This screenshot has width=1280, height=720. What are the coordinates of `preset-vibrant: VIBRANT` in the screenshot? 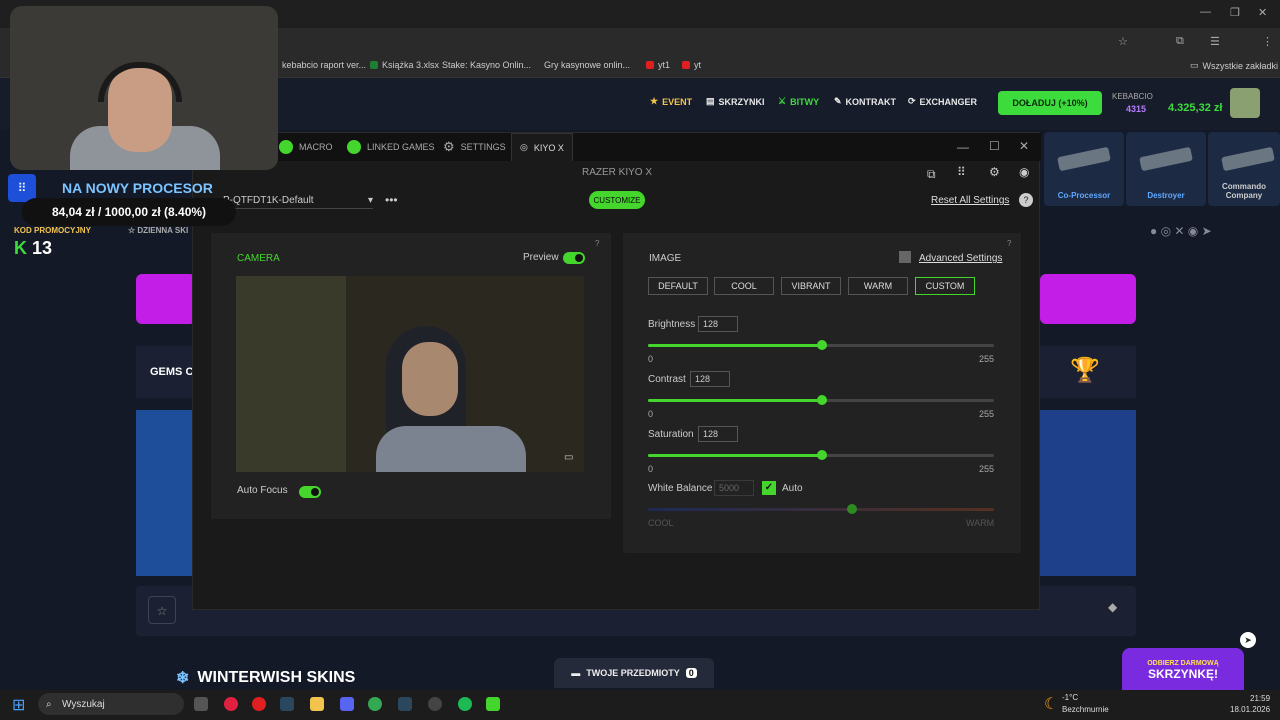 It's located at (811, 286).